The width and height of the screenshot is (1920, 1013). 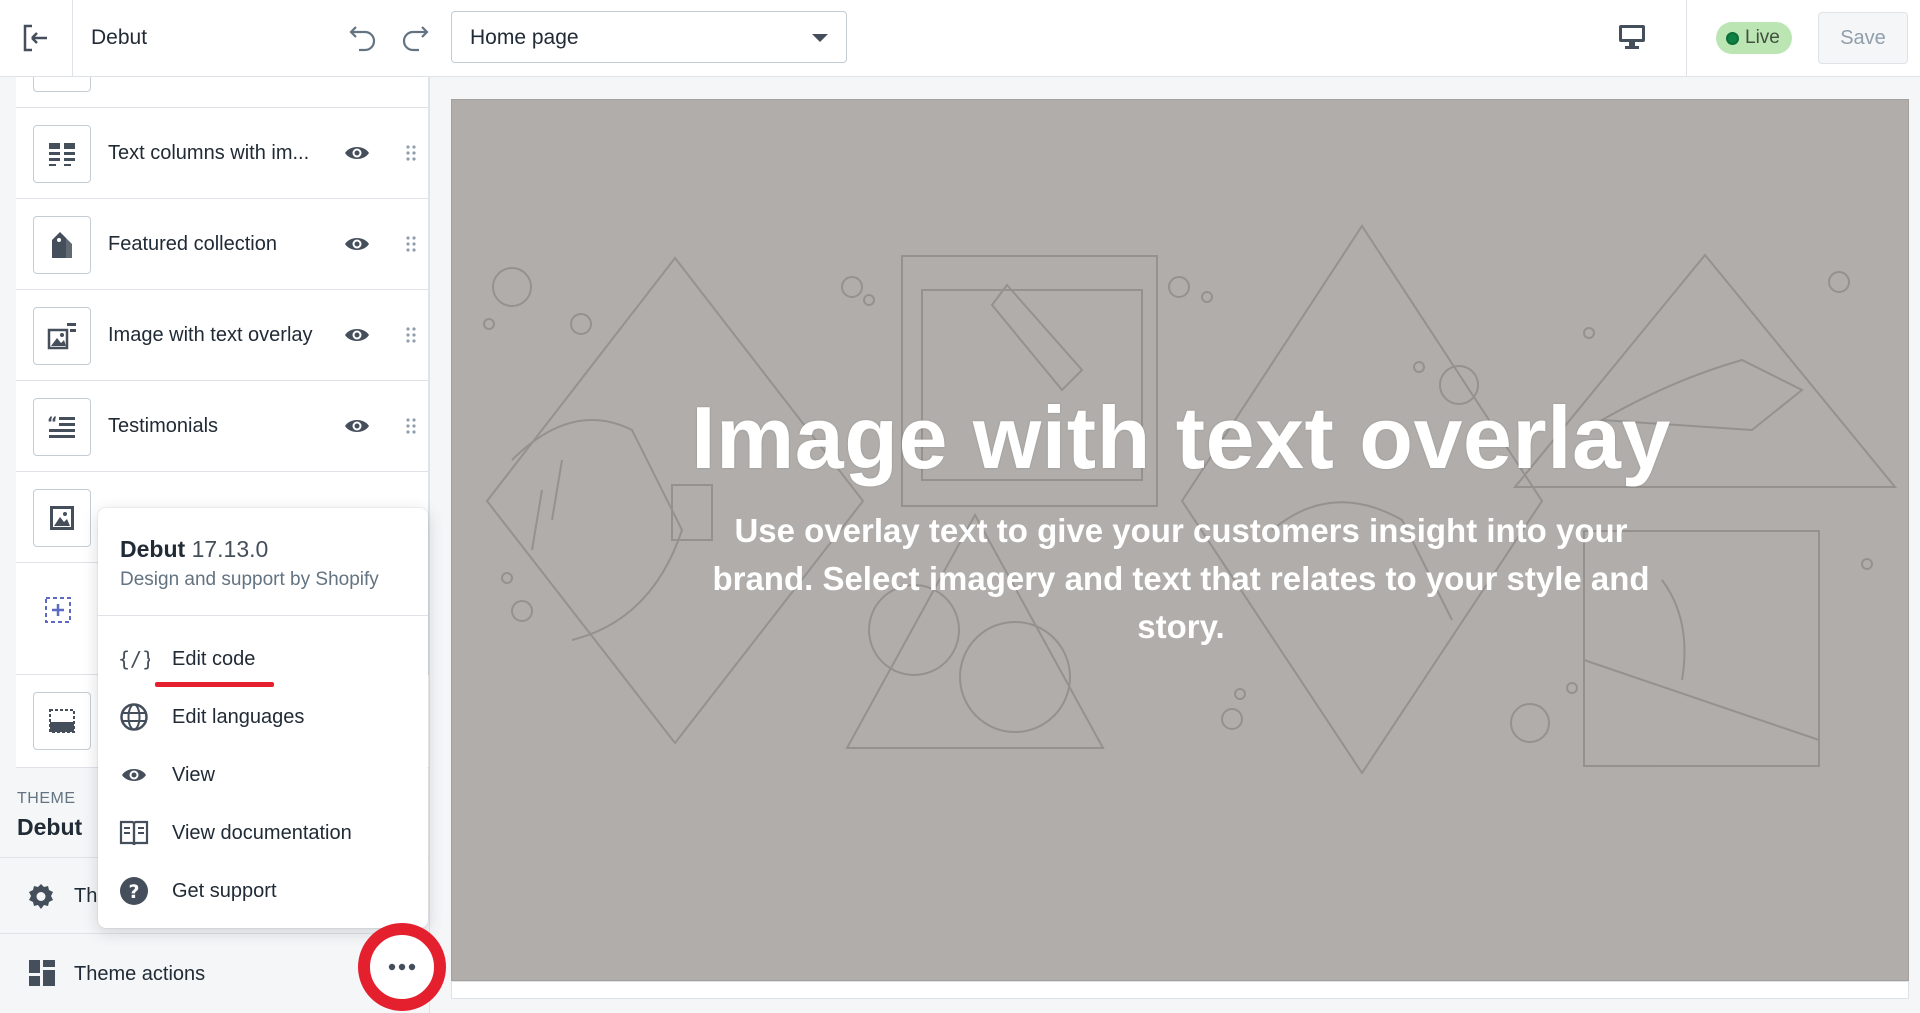 I want to click on popover-theme-name: Debut 17.13.0, so click(x=194, y=549).